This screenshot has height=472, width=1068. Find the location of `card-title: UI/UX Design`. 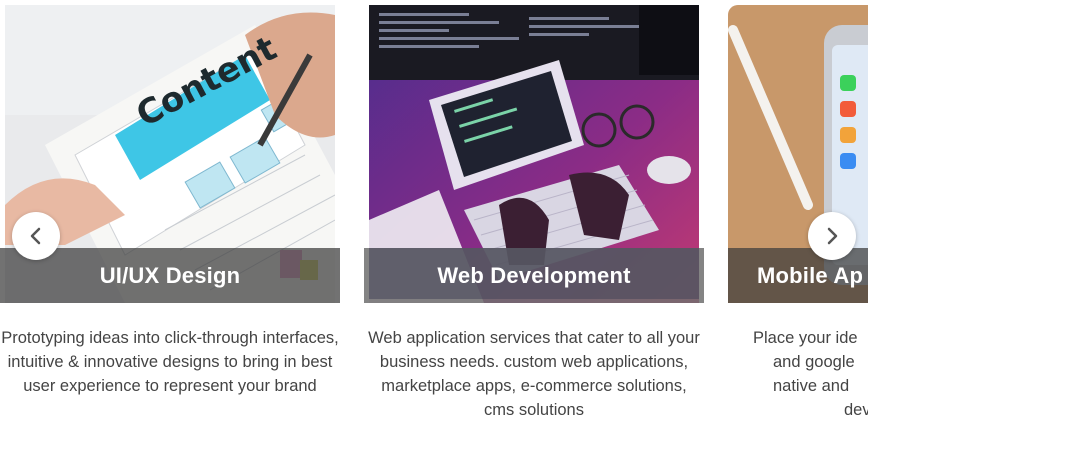

card-title: UI/UX Design is located at coordinates (170, 275).